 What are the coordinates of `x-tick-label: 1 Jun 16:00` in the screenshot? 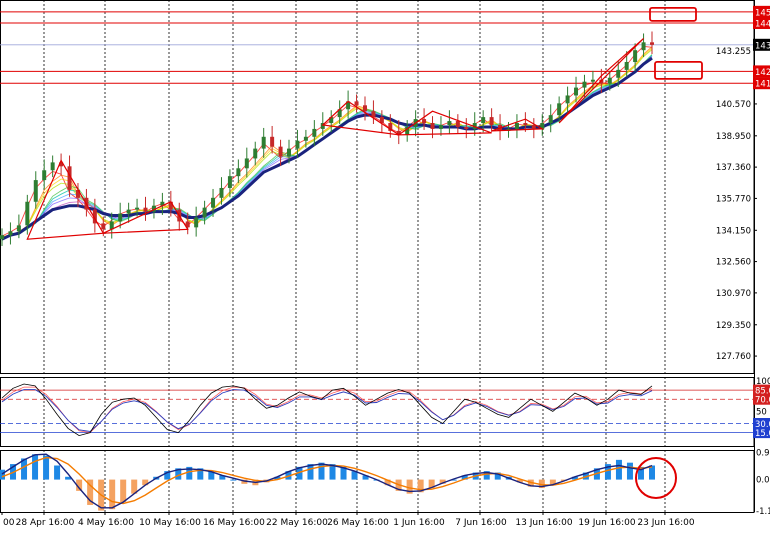 It's located at (419, 523).